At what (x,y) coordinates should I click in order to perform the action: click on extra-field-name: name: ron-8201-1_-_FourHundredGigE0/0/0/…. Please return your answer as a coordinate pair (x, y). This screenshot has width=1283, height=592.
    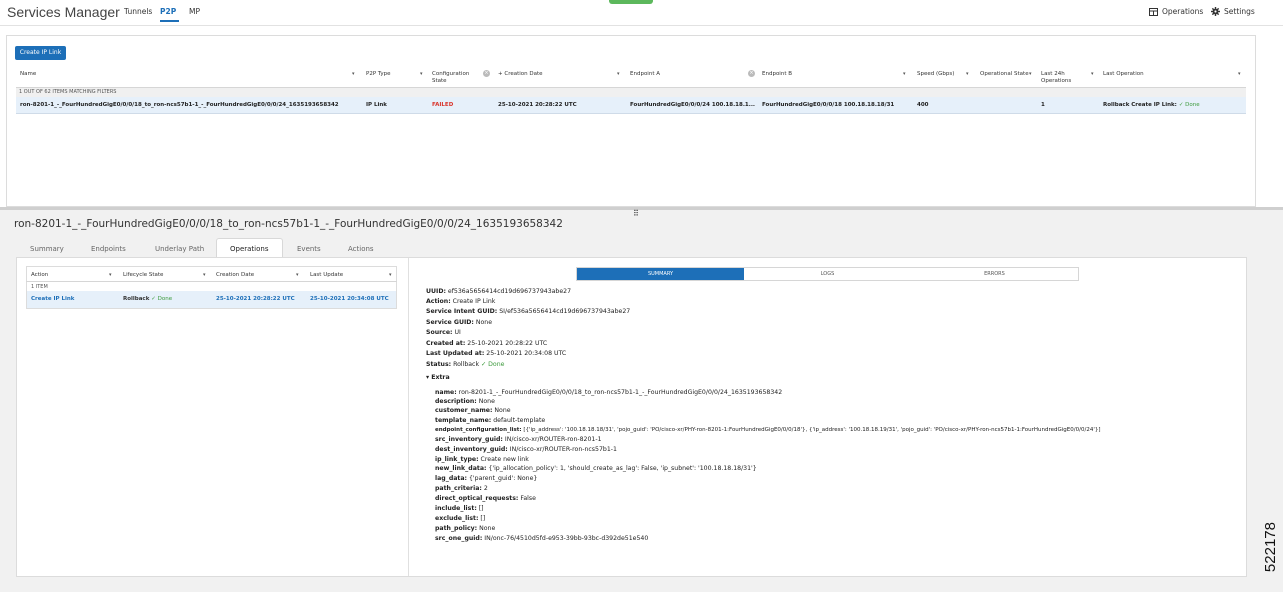
    Looking at the image, I should click on (609, 392).